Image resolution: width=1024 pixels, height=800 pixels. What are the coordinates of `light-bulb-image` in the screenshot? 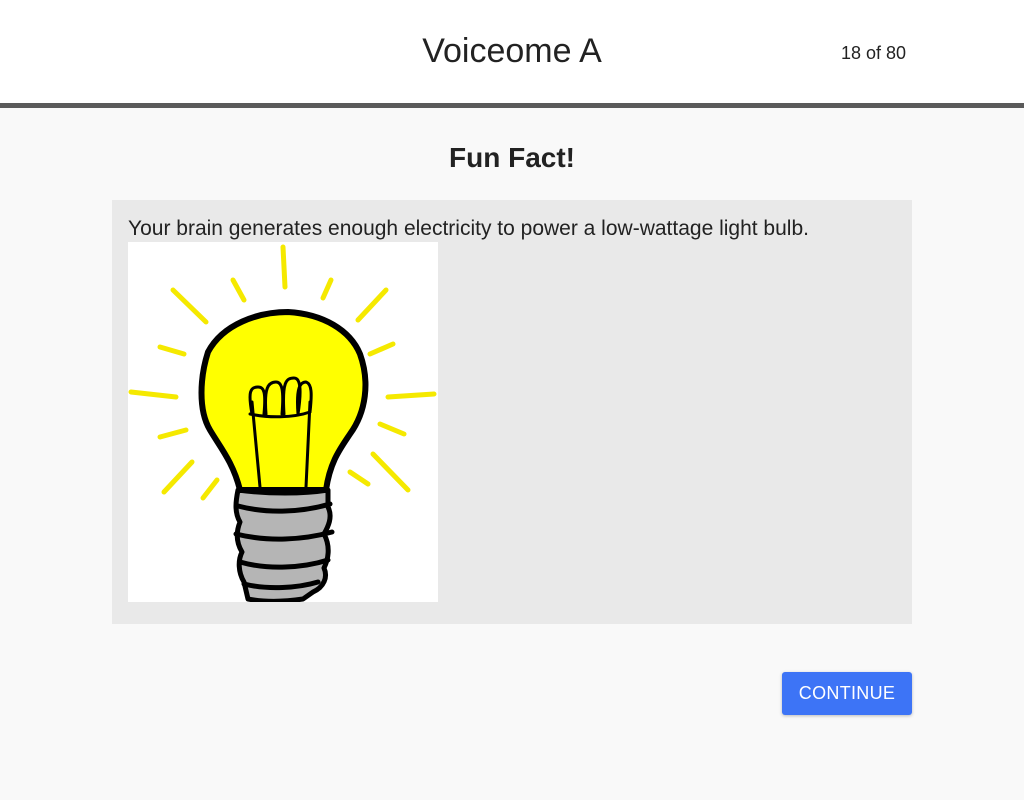 It's located at (283, 422).